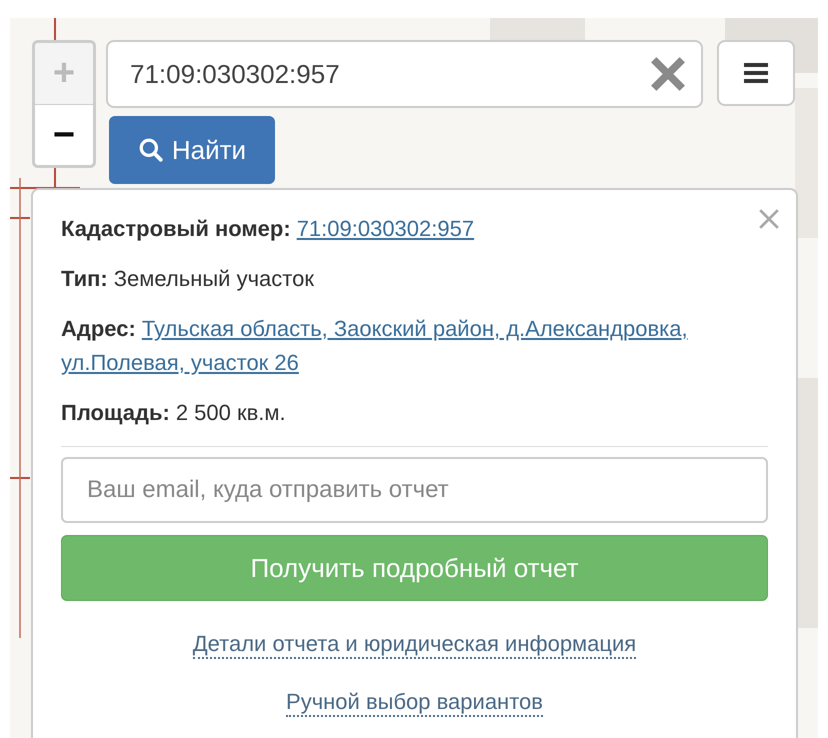 This screenshot has height=738, width=828. What do you see at coordinates (415, 328) in the screenshot?
I see `field-link: Тульская область, Заокский район, д.Александровка,` at bounding box center [415, 328].